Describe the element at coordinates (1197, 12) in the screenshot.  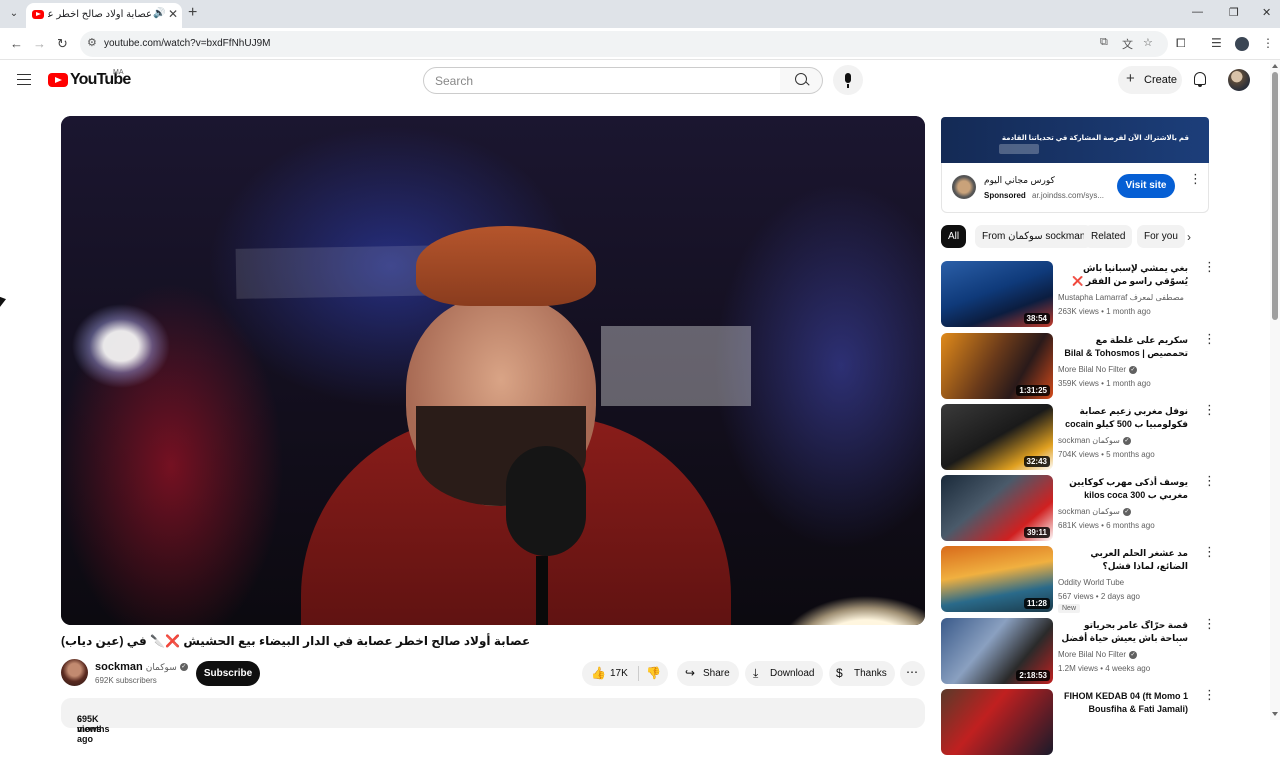
I see `minimize-icon: —` at that location.